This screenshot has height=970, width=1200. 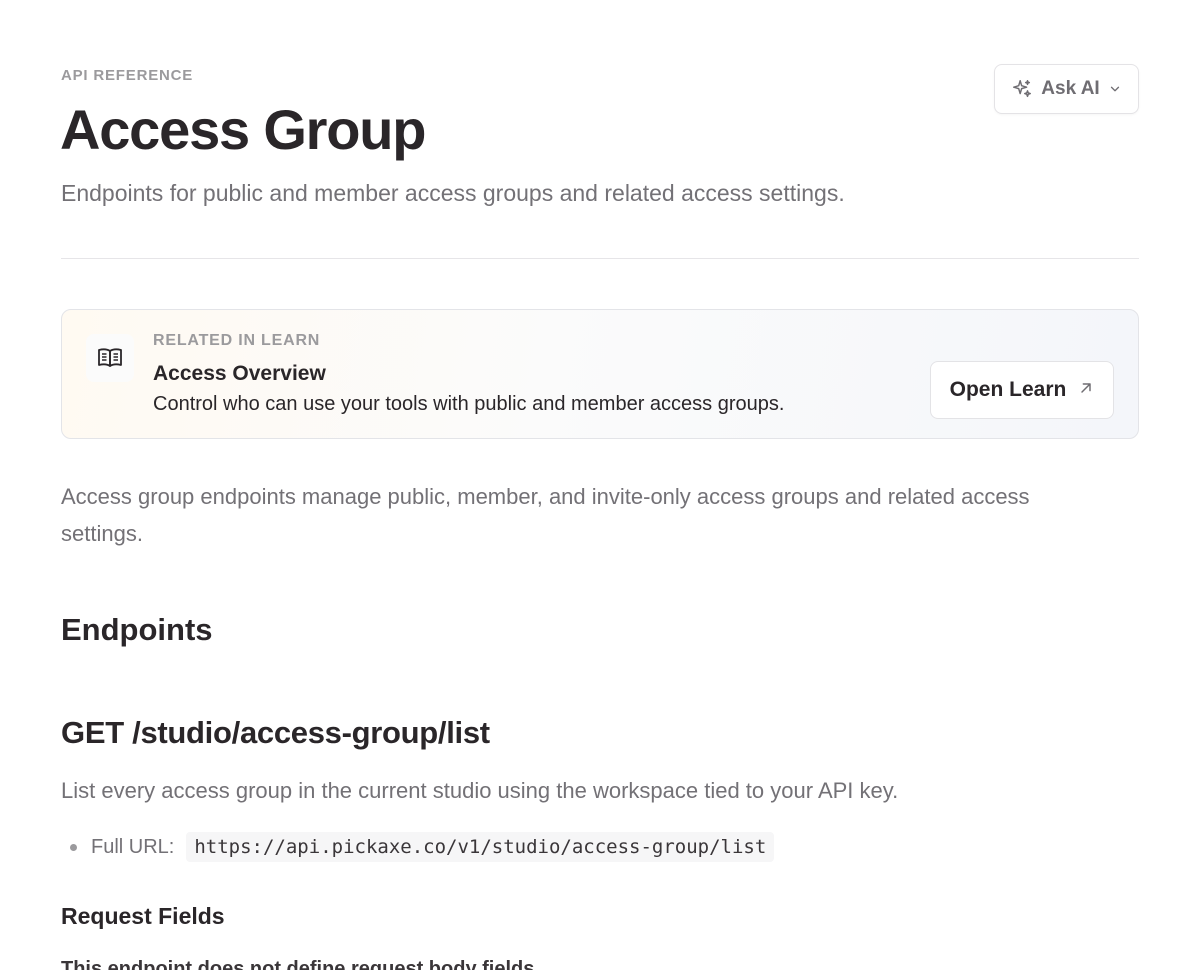 I want to click on endpoint-title: GET /studio/access-group/list, so click(x=275, y=732).